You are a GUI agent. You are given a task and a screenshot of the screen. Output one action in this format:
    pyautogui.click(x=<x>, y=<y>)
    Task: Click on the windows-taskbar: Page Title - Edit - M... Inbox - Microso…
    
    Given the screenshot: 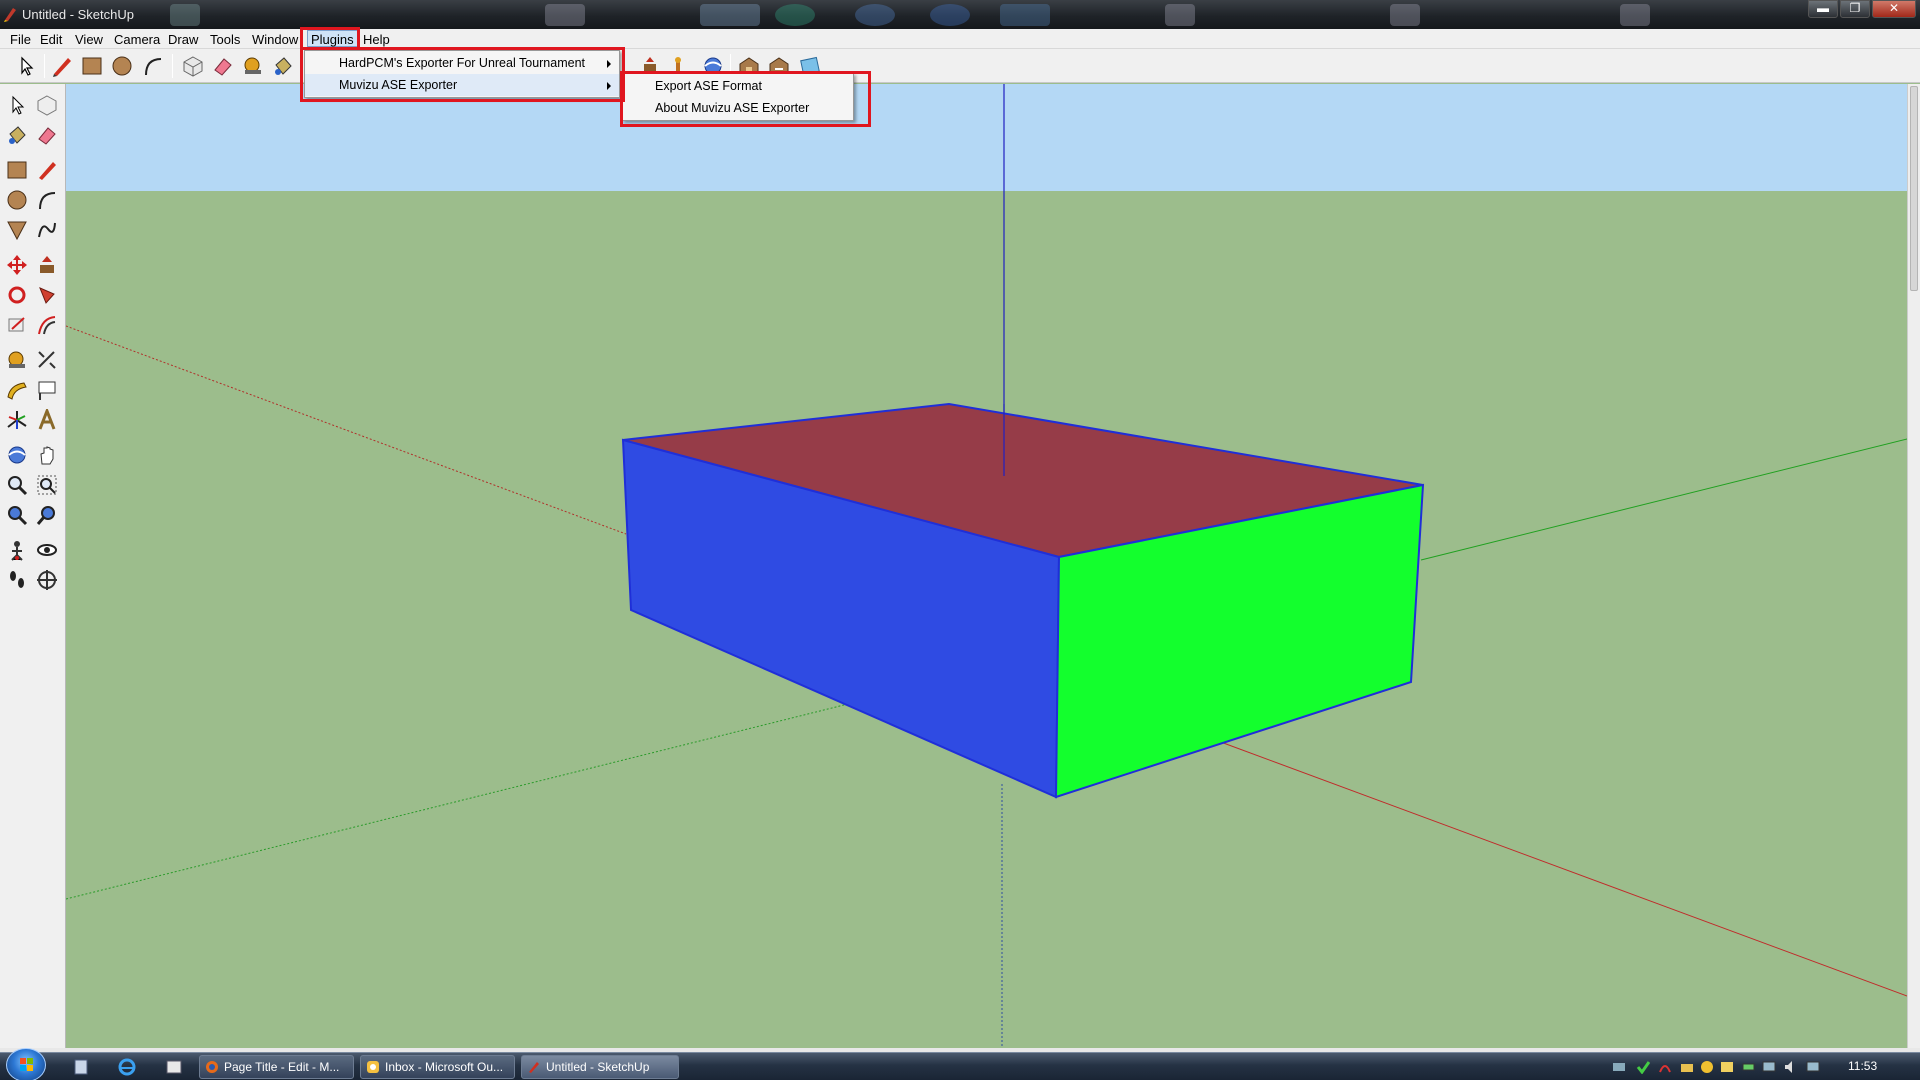 What is the action you would take?
    pyautogui.click(x=960, y=1064)
    